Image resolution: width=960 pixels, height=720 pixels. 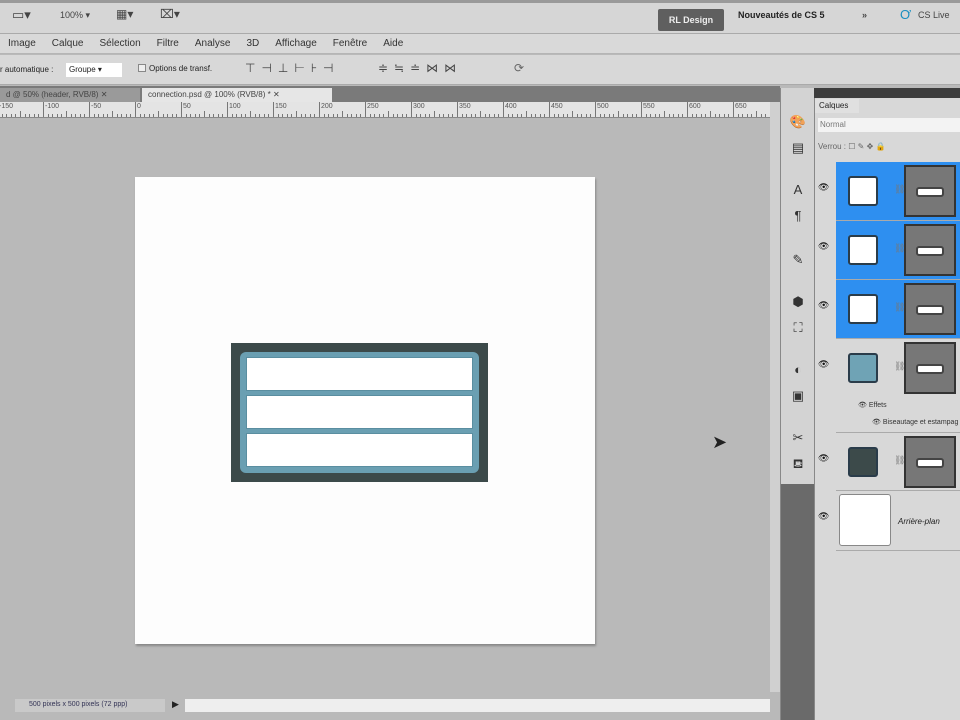 What do you see at coordinates (22, 43) in the screenshot?
I see `menu-0: Image` at bounding box center [22, 43].